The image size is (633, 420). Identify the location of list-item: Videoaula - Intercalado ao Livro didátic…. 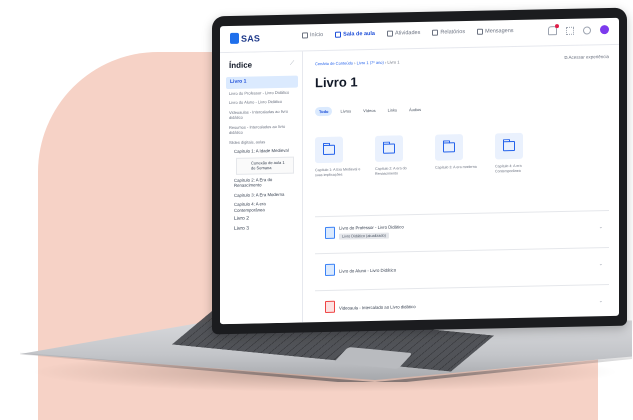
(462, 304).